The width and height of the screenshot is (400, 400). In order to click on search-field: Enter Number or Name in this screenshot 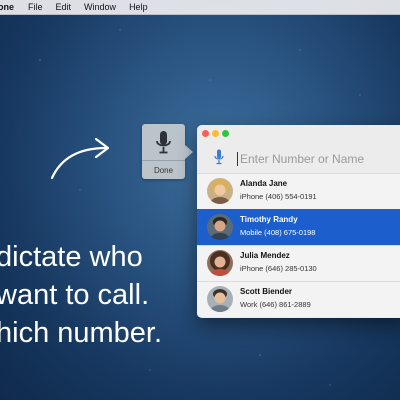, I will do `click(298, 158)`.